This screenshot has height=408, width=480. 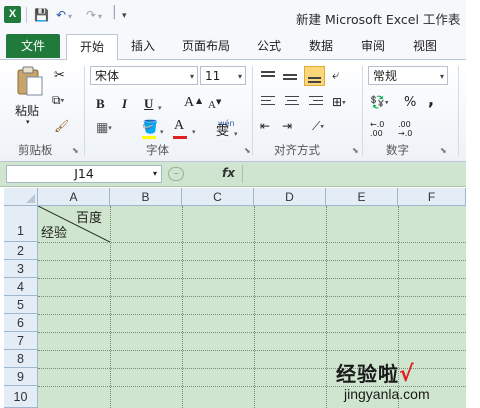 What do you see at coordinates (100, 16) in the screenshot?
I see `redo-dropdown-icon: ▾` at bounding box center [100, 16].